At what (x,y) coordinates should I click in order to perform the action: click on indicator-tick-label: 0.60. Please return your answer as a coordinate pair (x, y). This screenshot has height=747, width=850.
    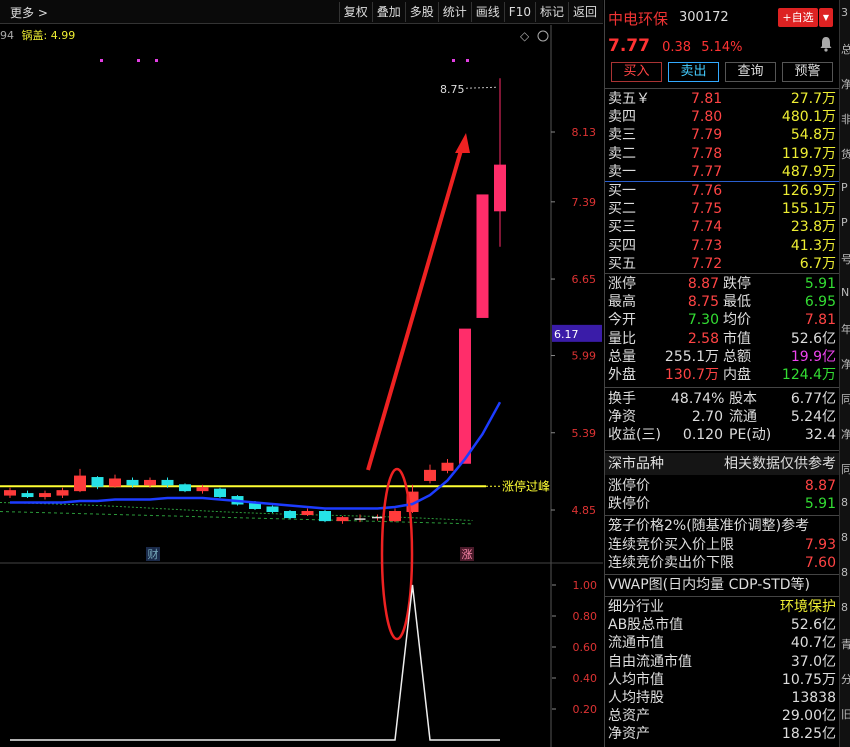
    Looking at the image, I should click on (585, 647).